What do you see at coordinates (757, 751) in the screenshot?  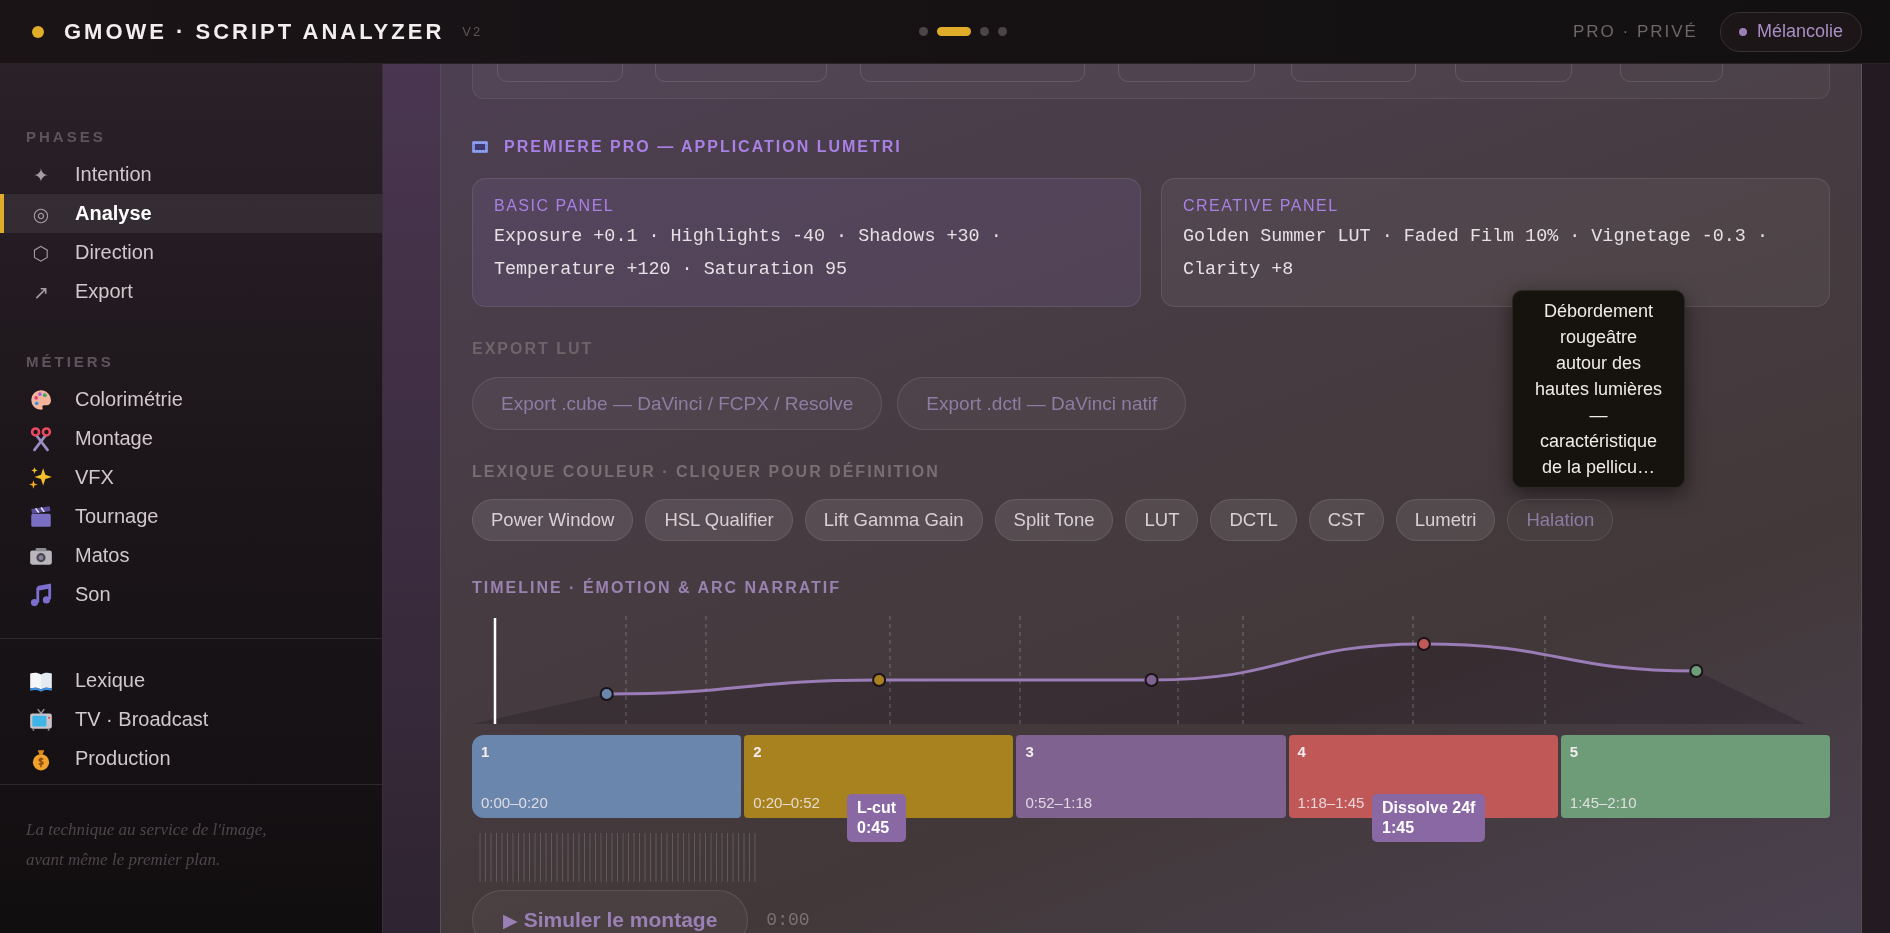 I see `segment-number: 2` at bounding box center [757, 751].